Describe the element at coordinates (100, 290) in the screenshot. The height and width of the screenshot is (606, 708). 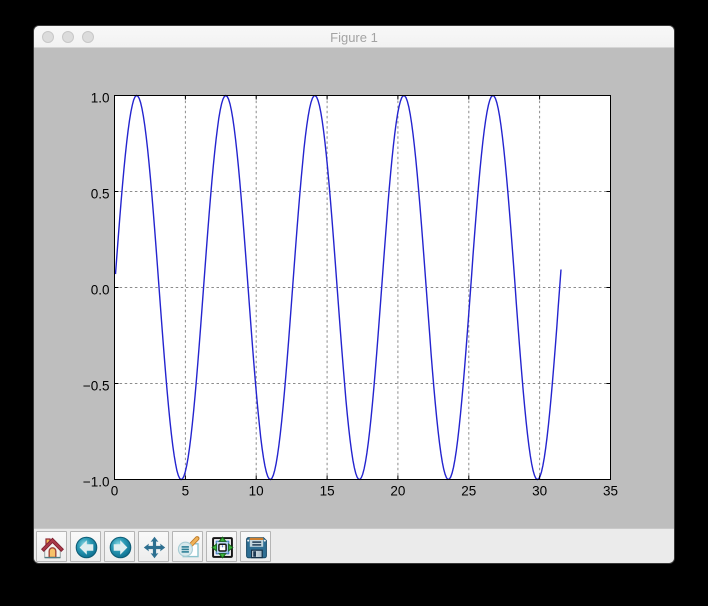
I see `svg-text: 0.0` at that location.